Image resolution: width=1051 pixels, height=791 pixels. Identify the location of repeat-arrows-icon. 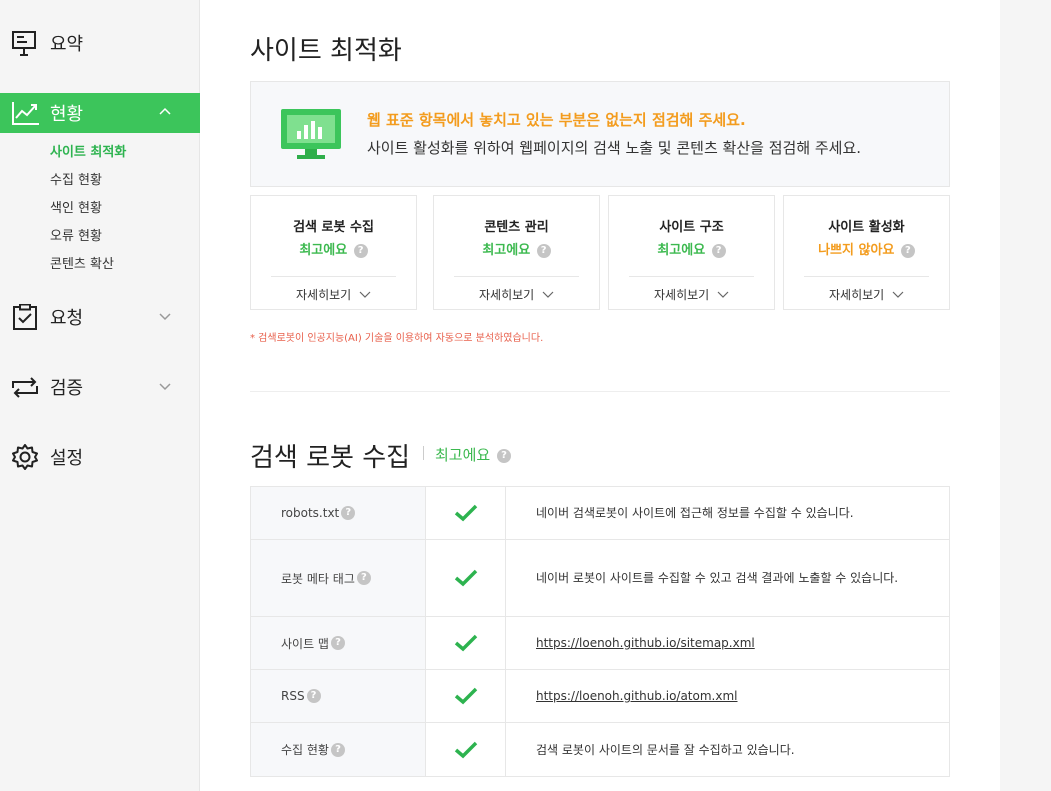
(25, 387).